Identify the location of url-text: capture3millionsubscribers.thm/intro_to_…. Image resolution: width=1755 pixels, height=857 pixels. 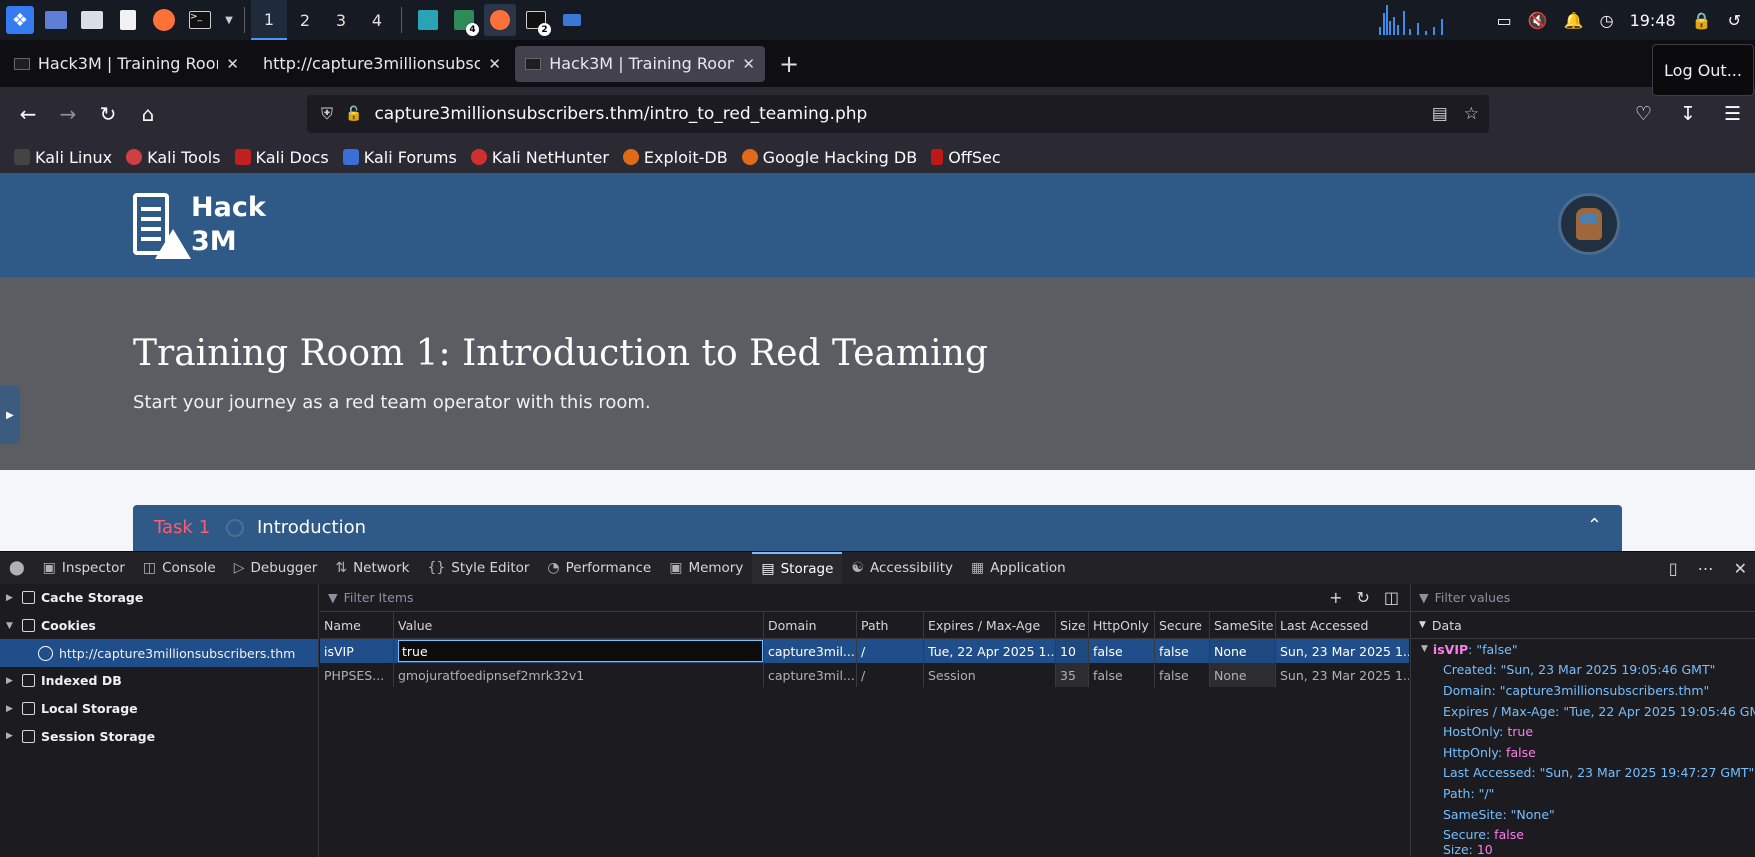
(620, 114).